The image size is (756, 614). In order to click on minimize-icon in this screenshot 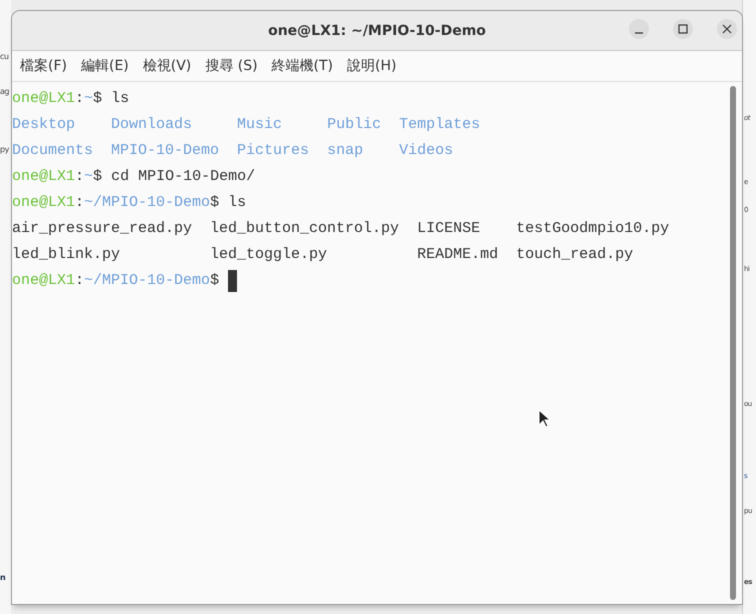, I will do `click(639, 33)`.